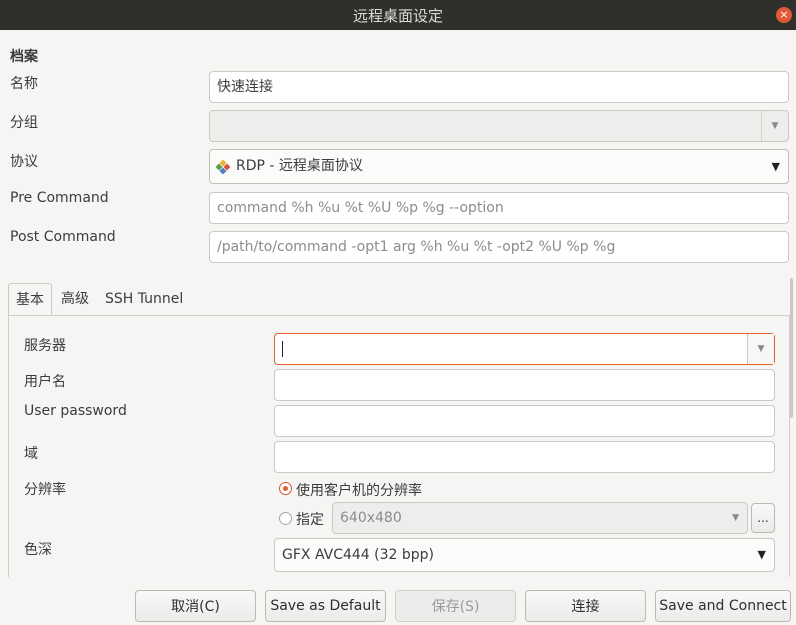 Image resolution: width=796 pixels, height=625 pixels. What do you see at coordinates (24, 57) in the screenshot?
I see `profile-section-label: 档案` at bounding box center [24, 57].